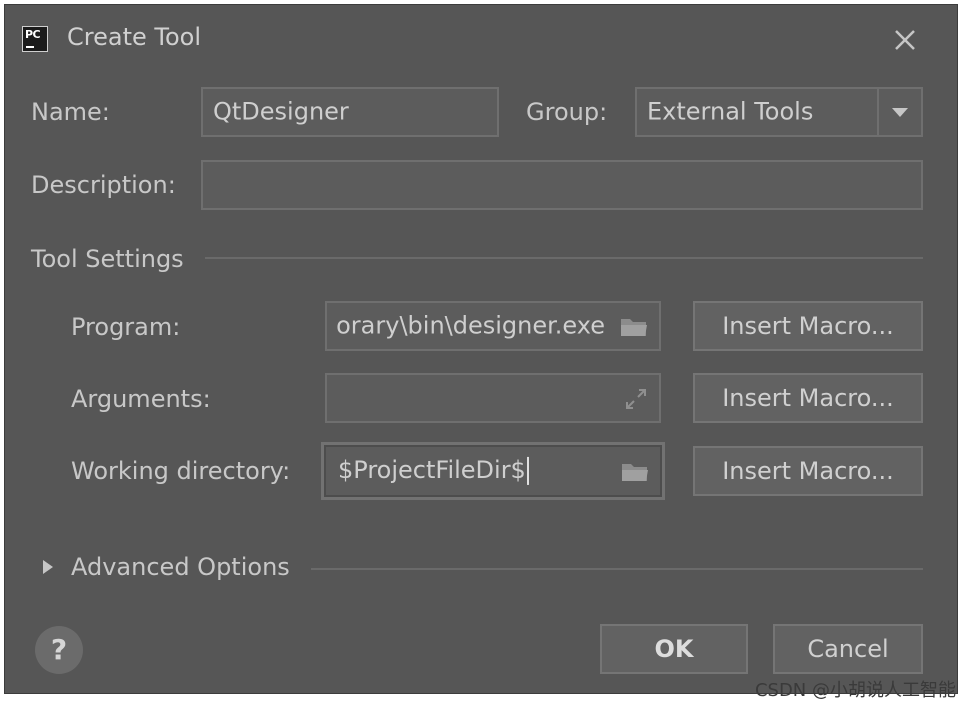  Describe the element at coordinates (617, 569) in the screenshot. I see `advanced-divider` at that location.